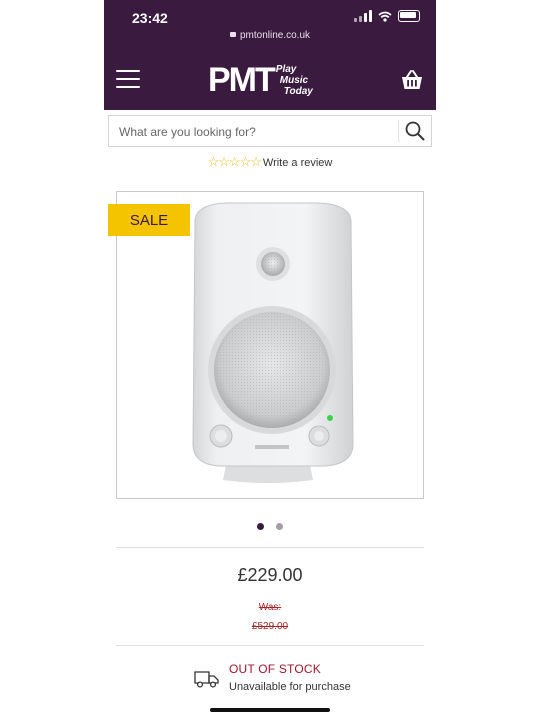 The width and height of the screenshot is (540, 720). I want to click on rating-stars-icon: ☆☆☆☆☆, so click(234, 161).